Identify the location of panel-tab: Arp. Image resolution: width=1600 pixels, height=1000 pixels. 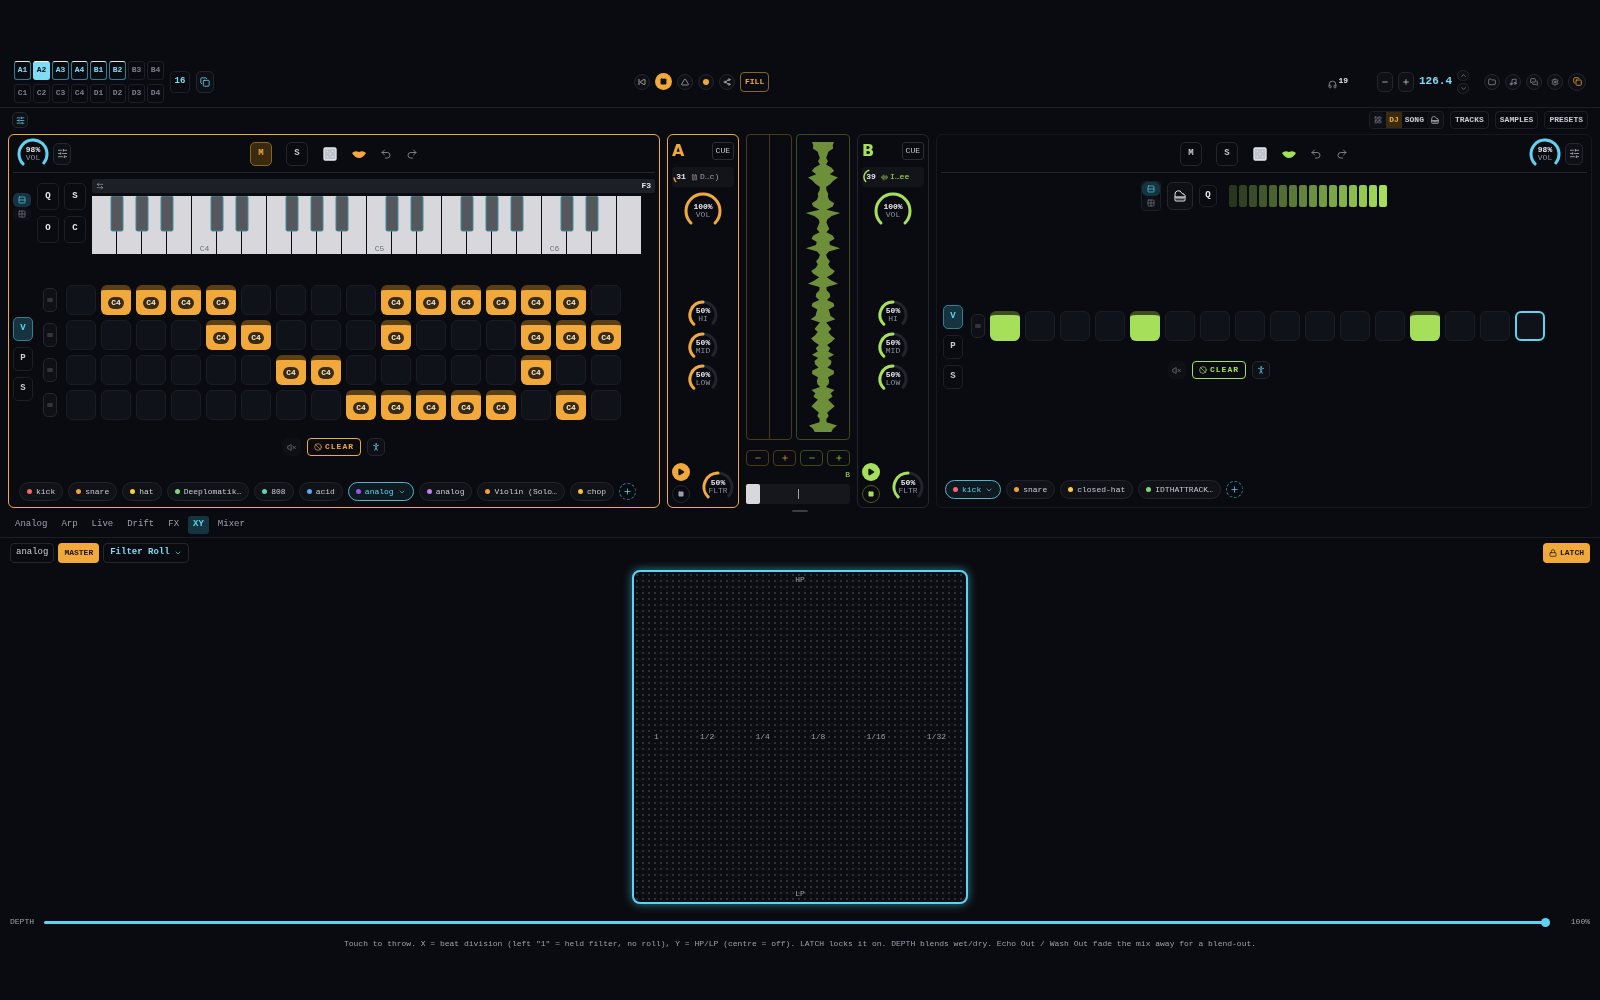
(69, 524).